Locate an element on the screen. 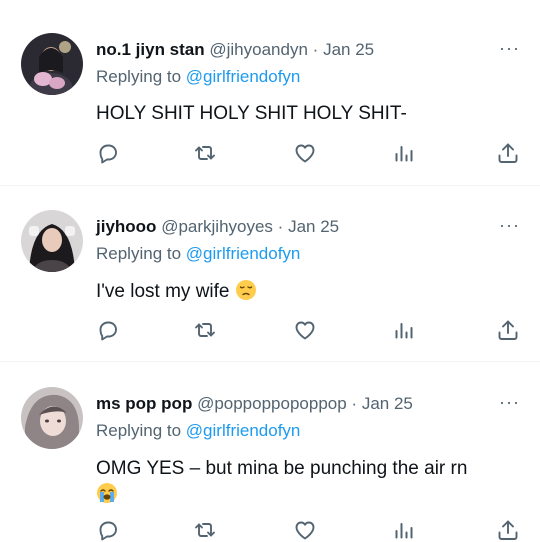 The height and width of the screenshot is (542, 540). handle: @jihyoandyn is located at coordinates (258, 49).